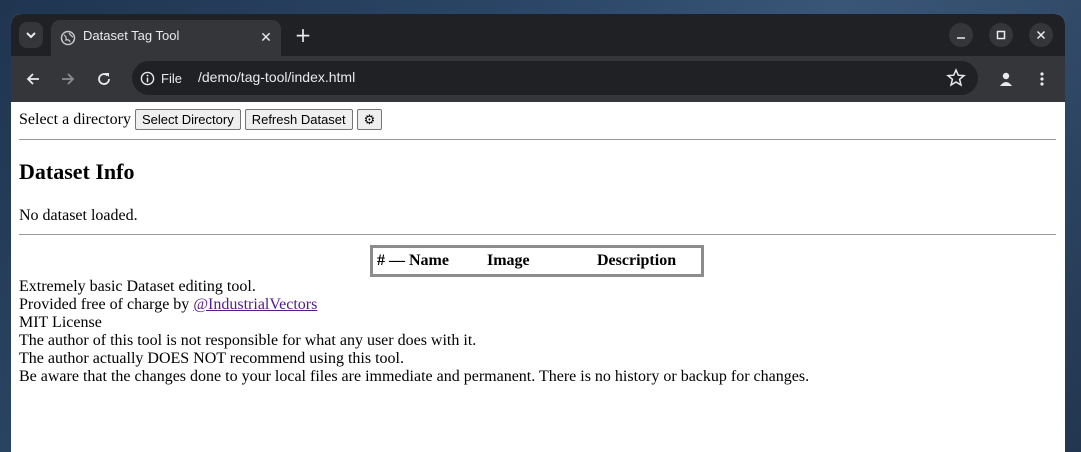  I want to click on back-button, so click(33, 79).